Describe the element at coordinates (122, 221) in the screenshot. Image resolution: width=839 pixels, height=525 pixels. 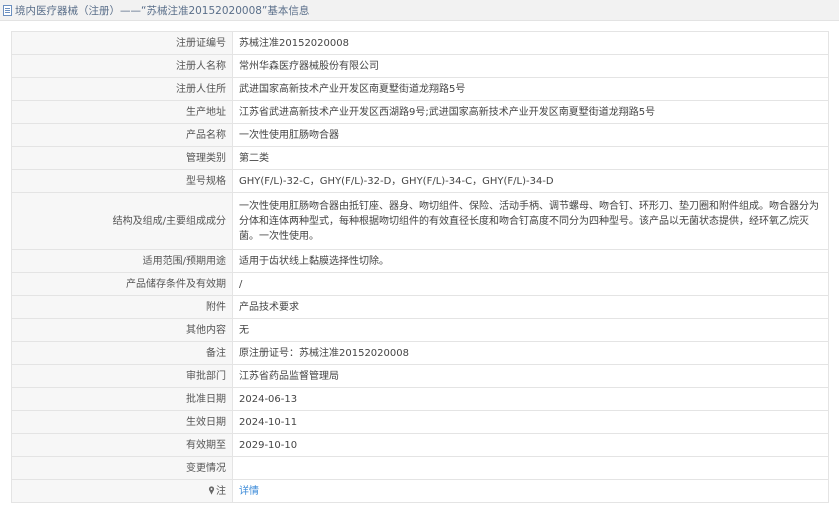
I see `field-label: 结构及组成/主要组成成分` at that location.